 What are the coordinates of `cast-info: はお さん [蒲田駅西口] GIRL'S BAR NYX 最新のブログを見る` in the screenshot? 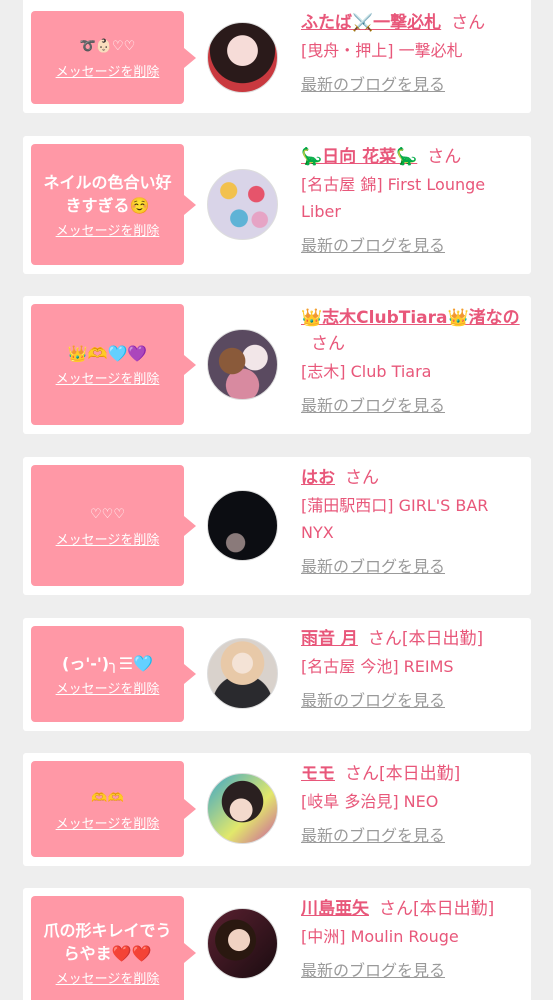 It's located at (412, 521).